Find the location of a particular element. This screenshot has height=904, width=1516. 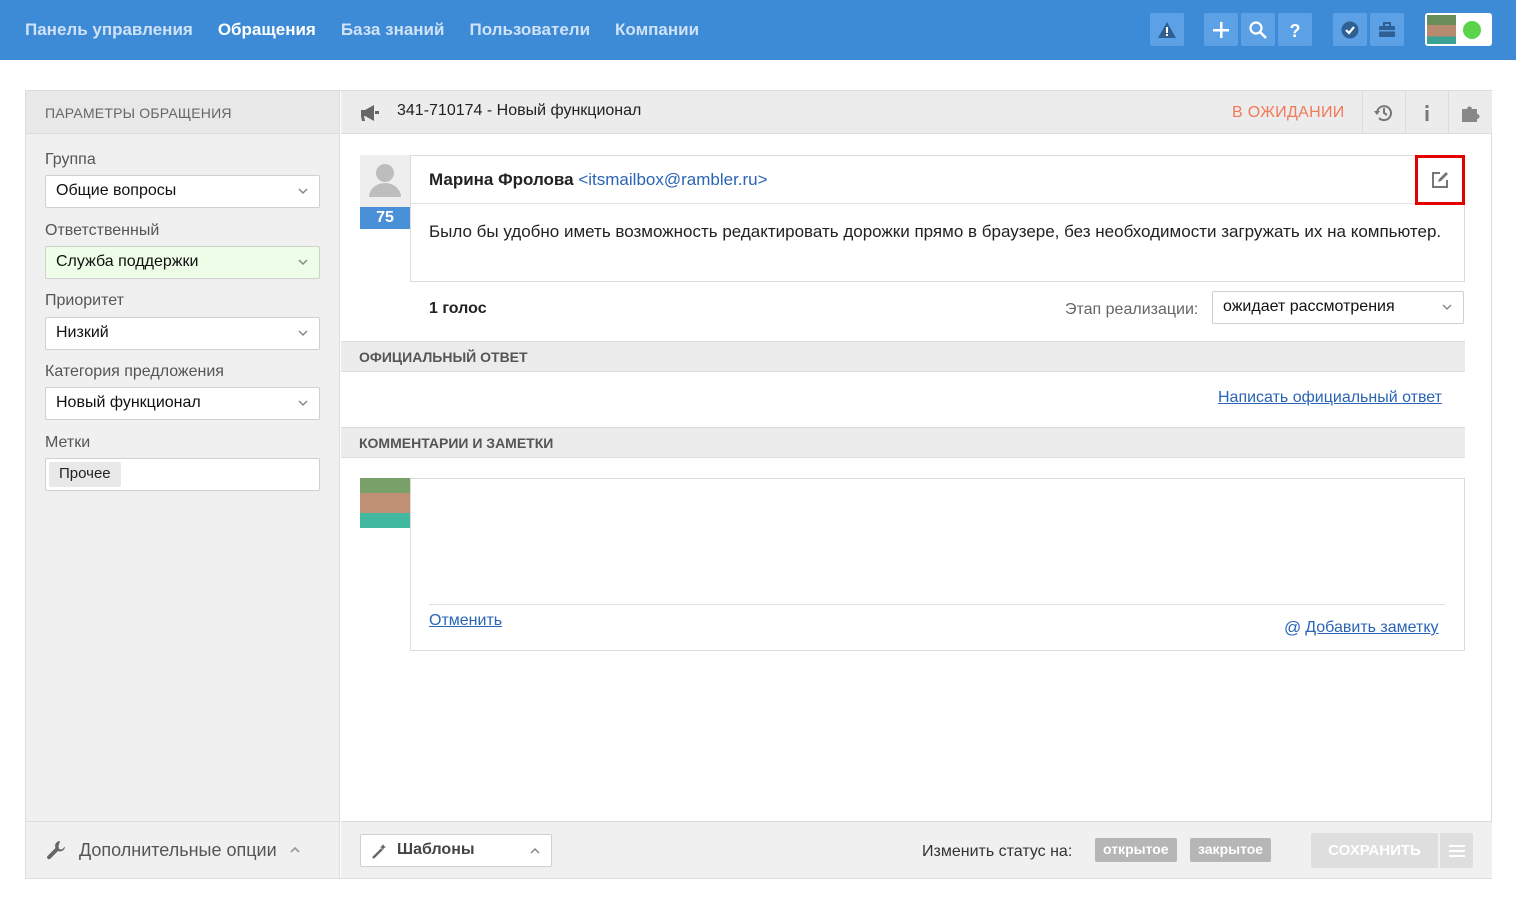

edit-icon is located at coordinates (1440, 180).